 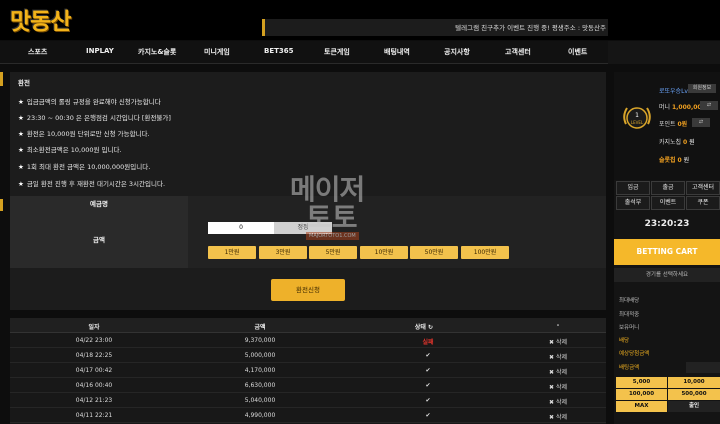 What do you see at coordinates (633, 188) in the screenshot?
I see `deposit-button: 입금` at bounding box center [633, 188].